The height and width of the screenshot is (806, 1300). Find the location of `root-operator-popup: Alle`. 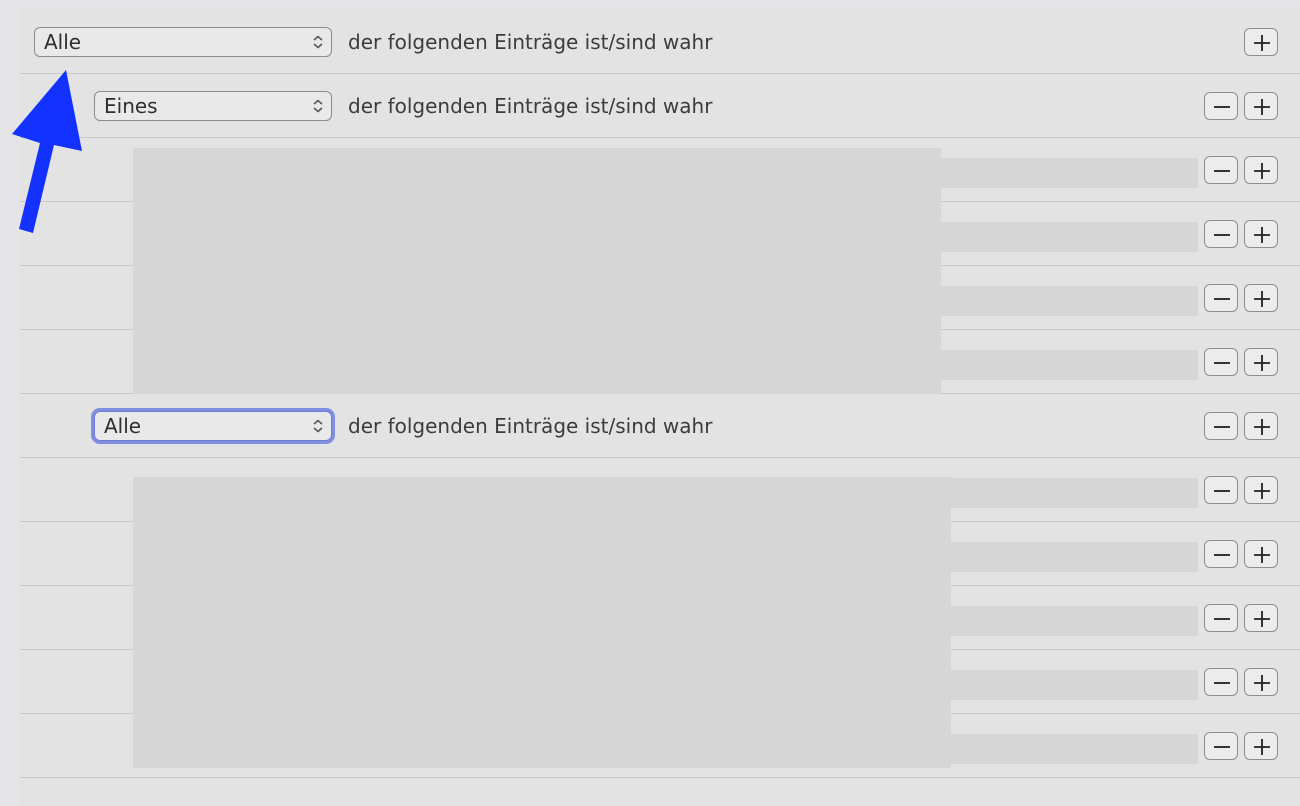

root-operator-popup: Alle is located at coordinates (183, 42).